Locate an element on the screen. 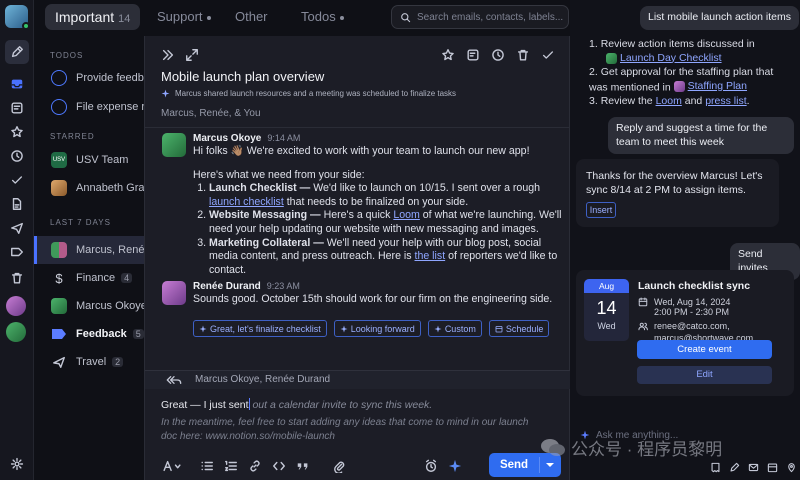  staffing-plan-link: Staffing Plan is located at coordinates (717, 87).